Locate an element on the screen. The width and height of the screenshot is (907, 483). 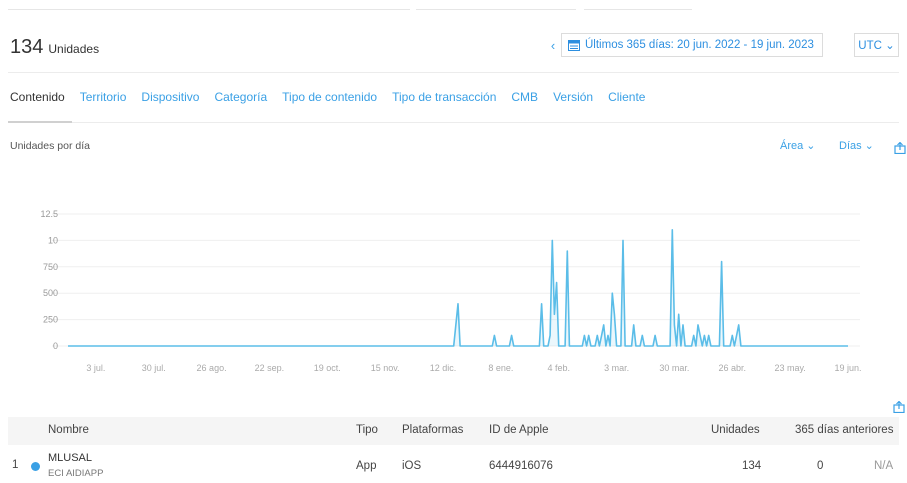
x-tick-label: 19 jun. is located at coordinates (847, 368).